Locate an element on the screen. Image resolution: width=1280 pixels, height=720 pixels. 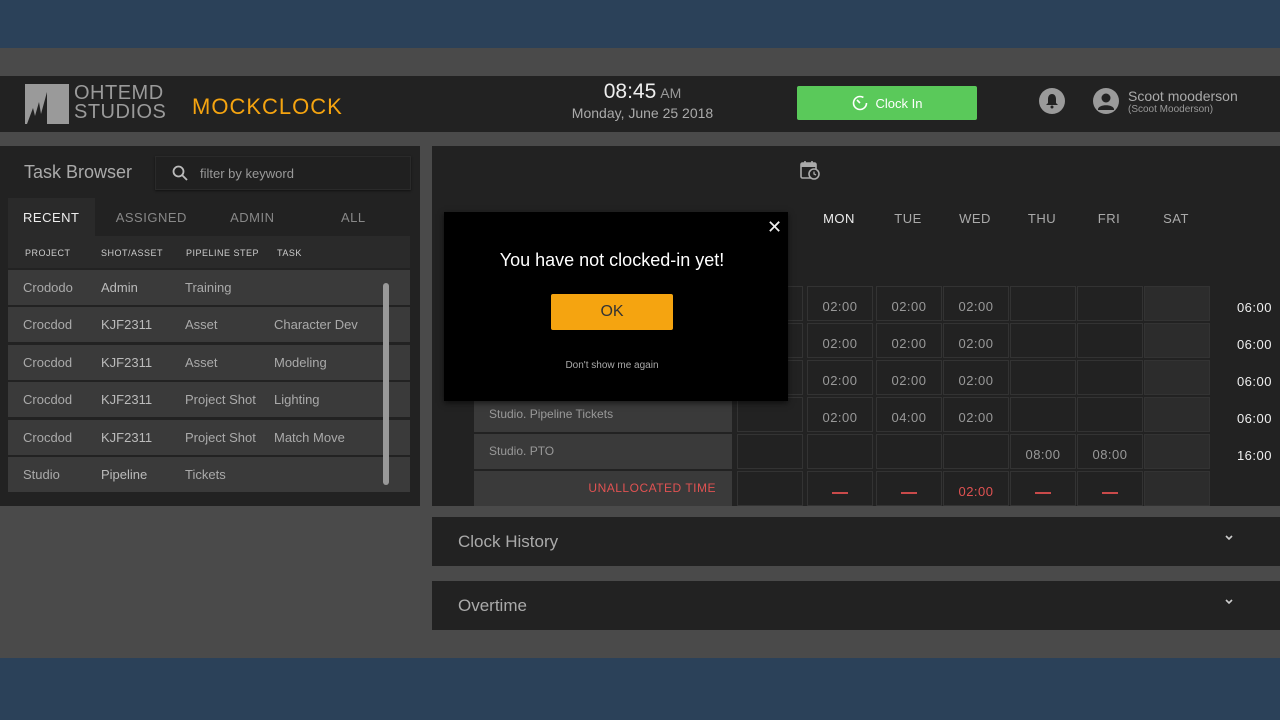
tab-assigned: ASSIGNED is located at coordinates (151, 217).